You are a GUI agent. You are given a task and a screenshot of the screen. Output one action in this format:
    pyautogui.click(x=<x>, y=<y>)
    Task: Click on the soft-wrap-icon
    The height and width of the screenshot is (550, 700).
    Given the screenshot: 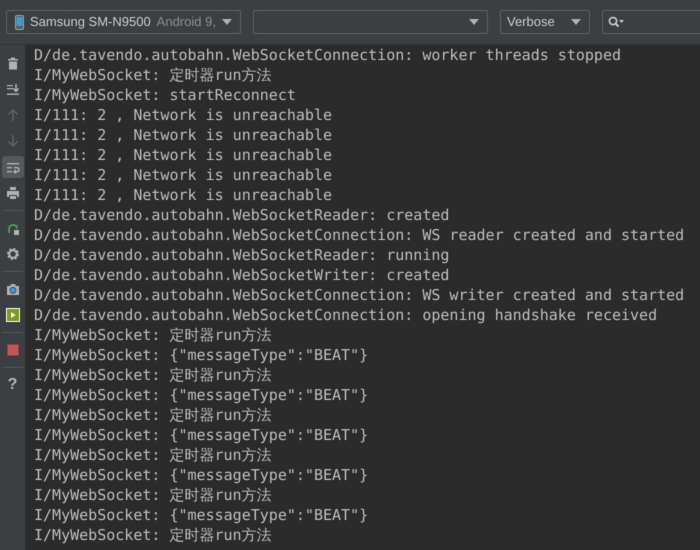 What is the action you would take?
    pyautogui.click(x=13, y=167)
    